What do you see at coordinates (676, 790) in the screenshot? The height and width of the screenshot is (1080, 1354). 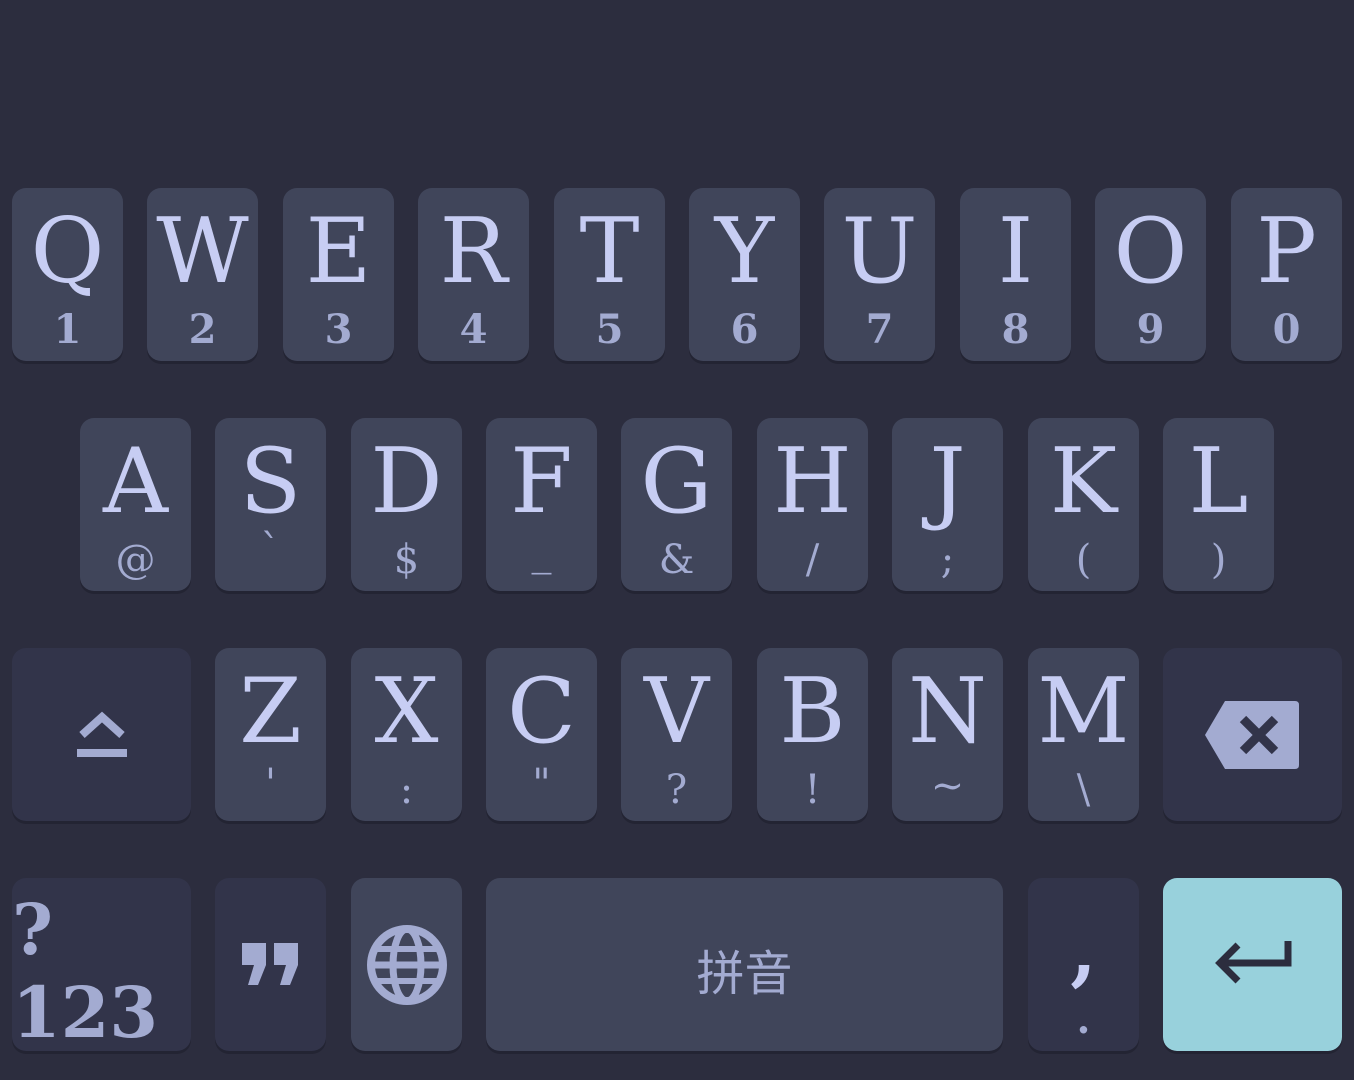 I see `key-sublabel: ?` at bounding box center [676, 790].